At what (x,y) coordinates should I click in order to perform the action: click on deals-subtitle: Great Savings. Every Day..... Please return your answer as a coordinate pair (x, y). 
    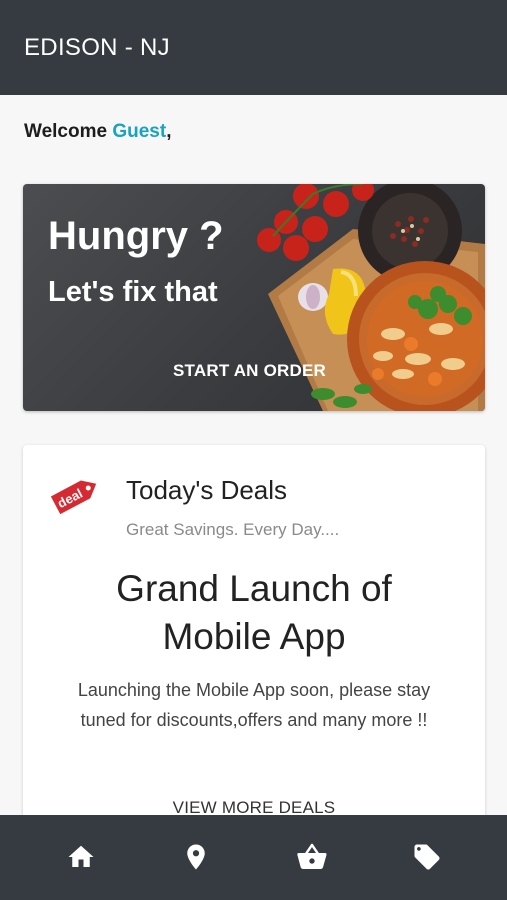
    Looking at the image, I should click on (233, 529).